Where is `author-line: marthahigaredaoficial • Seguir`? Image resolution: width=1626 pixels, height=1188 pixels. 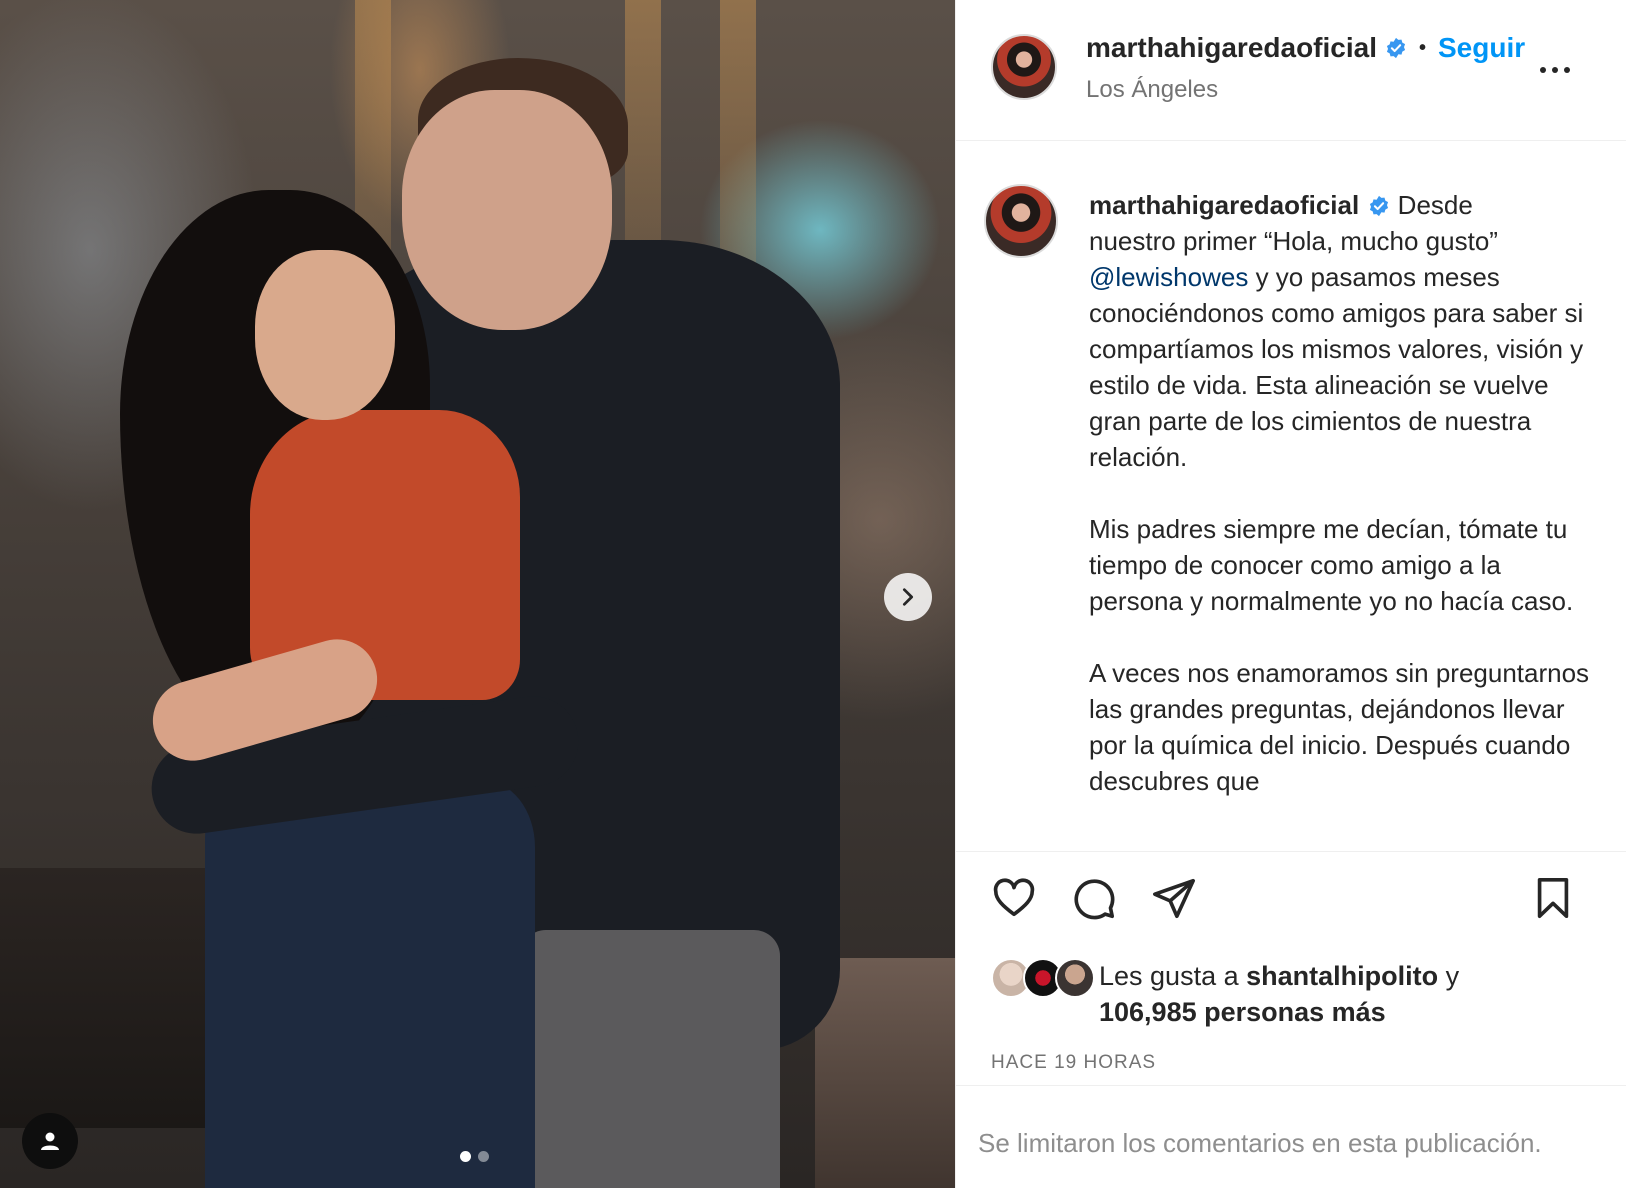 author-line: marthahigaredaoficial • Seguir is located at coordinates (1305, 48).